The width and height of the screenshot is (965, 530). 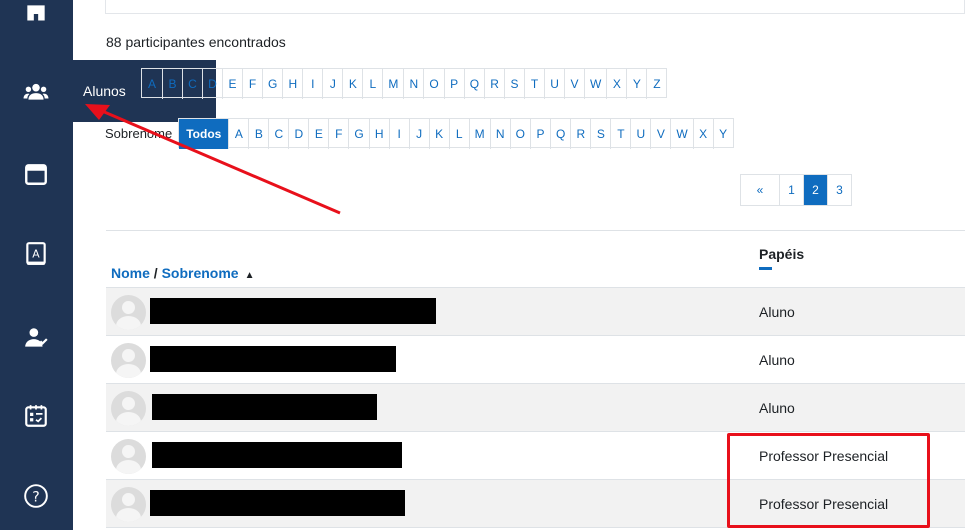 I want to click on lastname-letter-k: K, so click(x=438, y=134).